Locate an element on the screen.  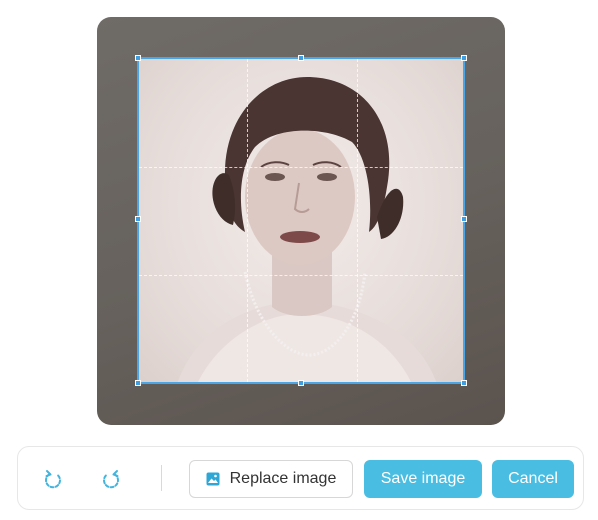
cancel-label: Cancel is located at coordinates (533, 478).